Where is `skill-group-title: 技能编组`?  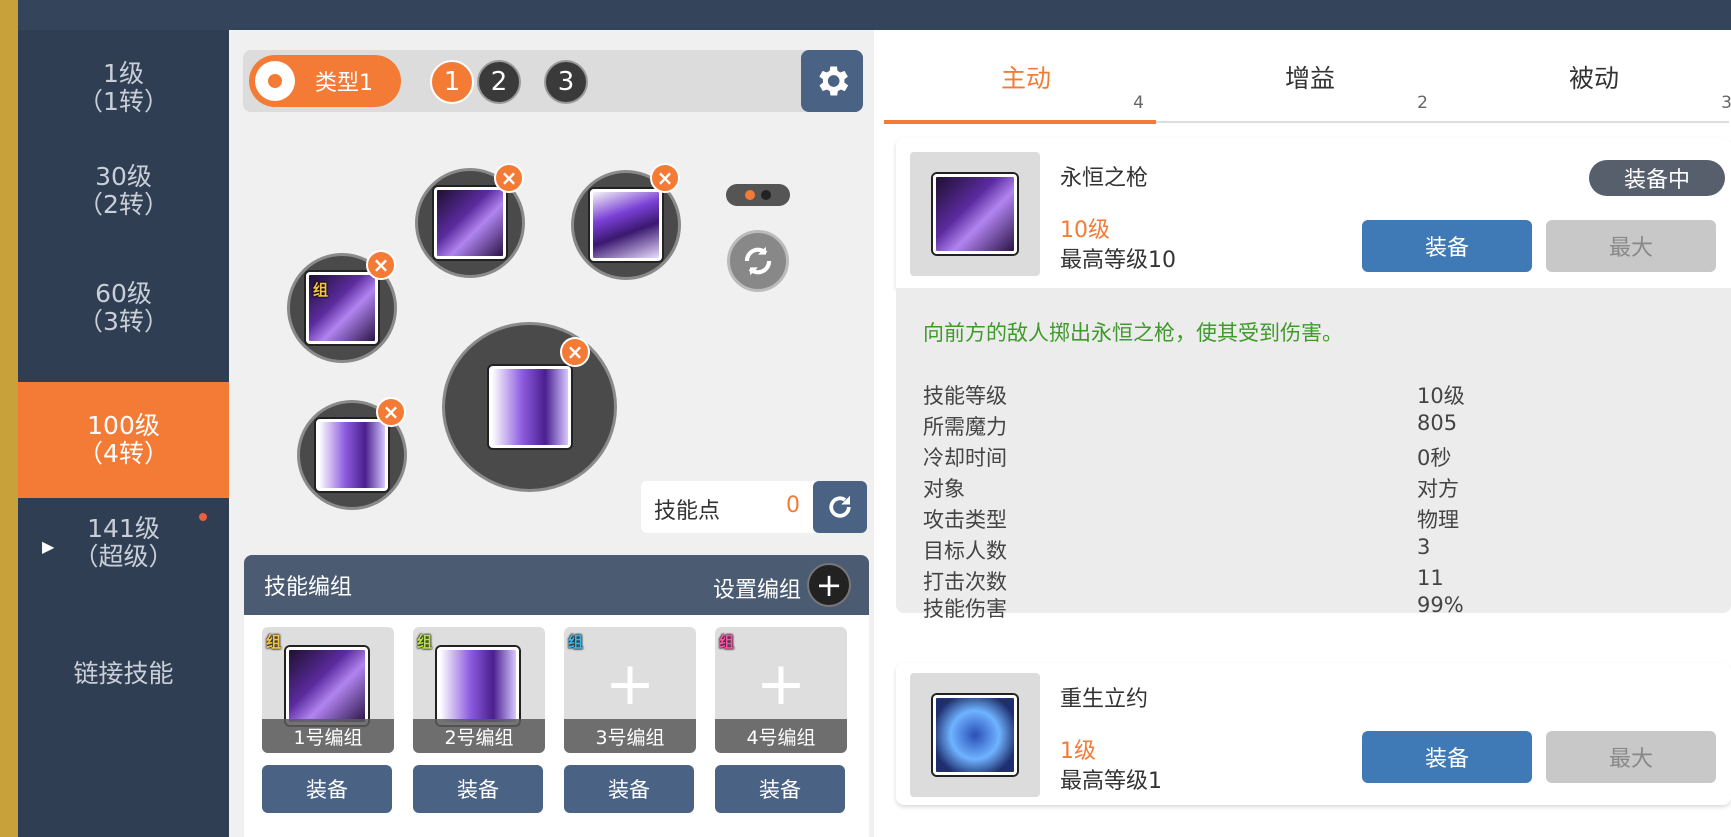 skill-group-title: 技能编组 is located at coordinates (308, 587).